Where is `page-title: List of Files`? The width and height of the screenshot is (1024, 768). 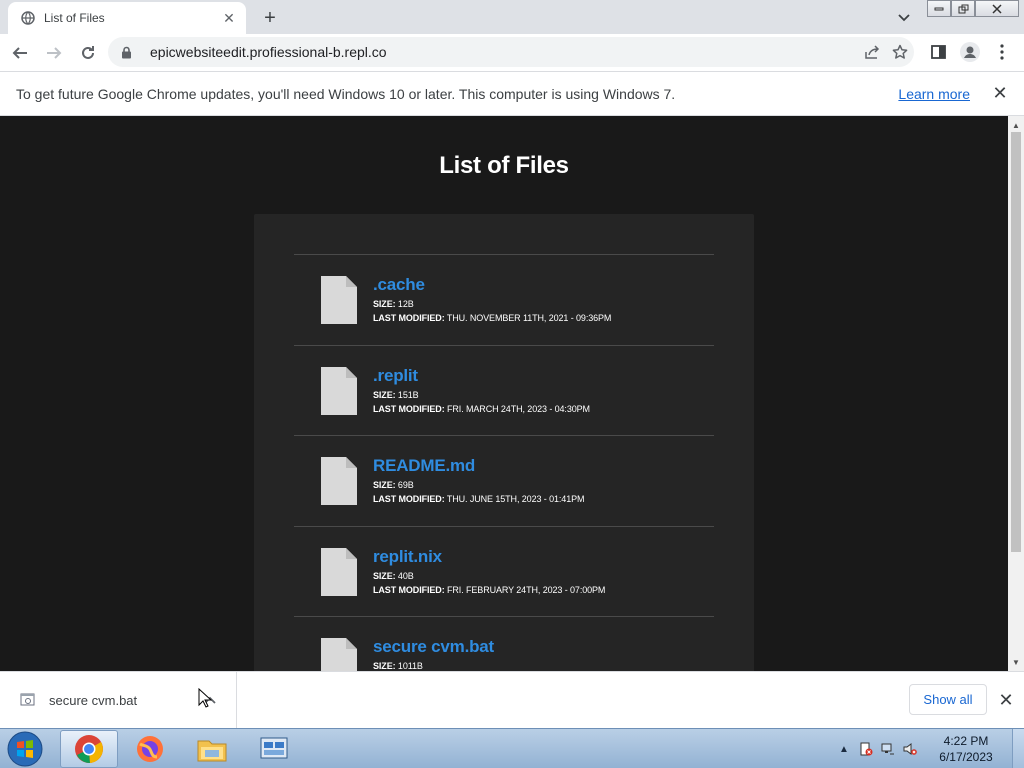
page-title: List of Files is located at coordinates (504, 165).